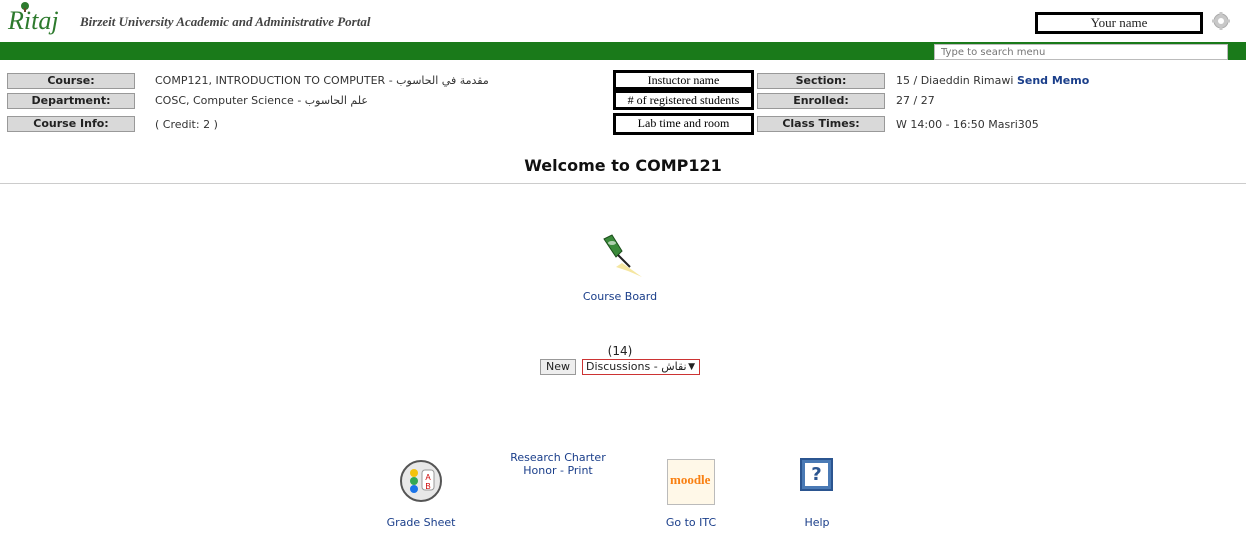 The height and width of the screenshot is (554, 1246). I want to click on discussions-select-value: Discussions - نقاش, so click(636, 366).